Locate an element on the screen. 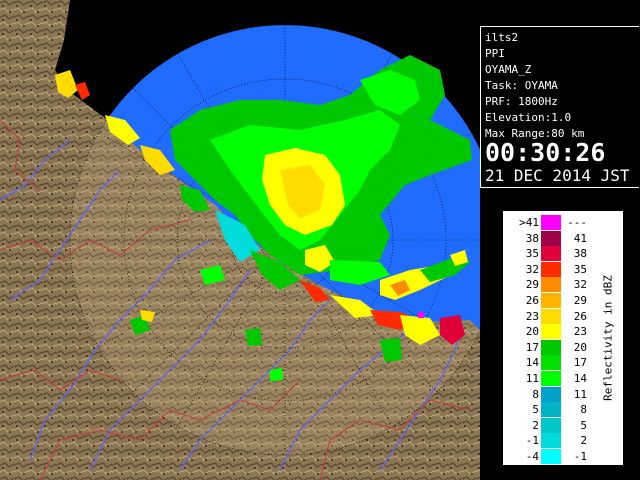  legend-lower-value: 14 is located at coordinates (532, 363).